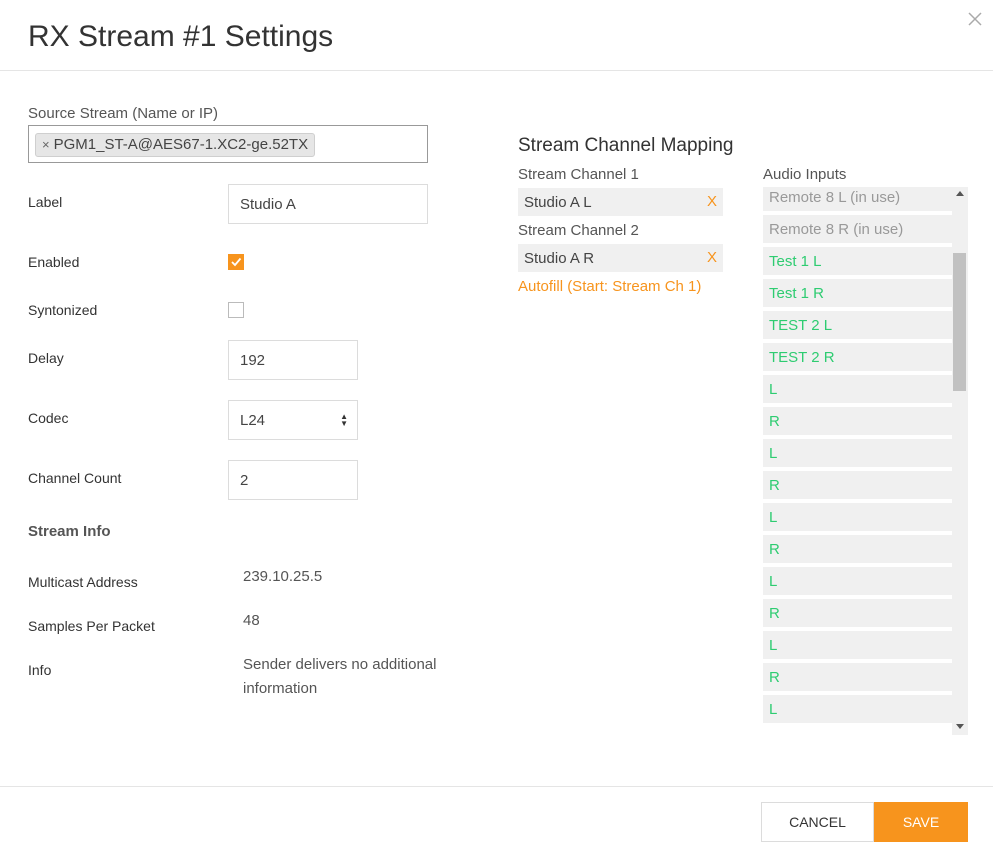 This screenshot has width=993, height=853. I want to click on stream-channel-1-label: Stream Channel 1, so click(578, 174).